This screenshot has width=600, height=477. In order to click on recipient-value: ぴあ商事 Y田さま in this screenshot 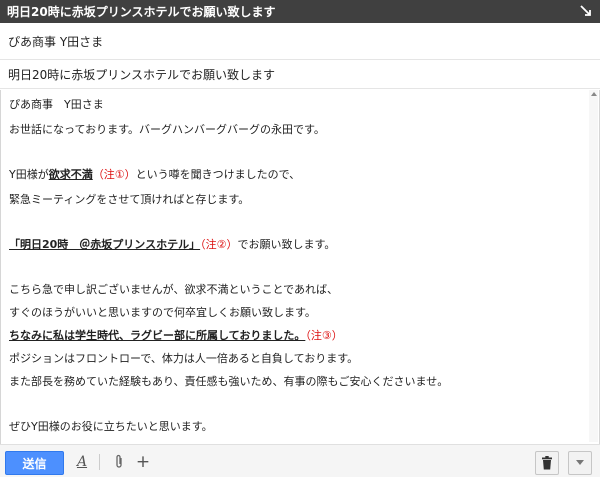, I will do `click(56, 41)`.